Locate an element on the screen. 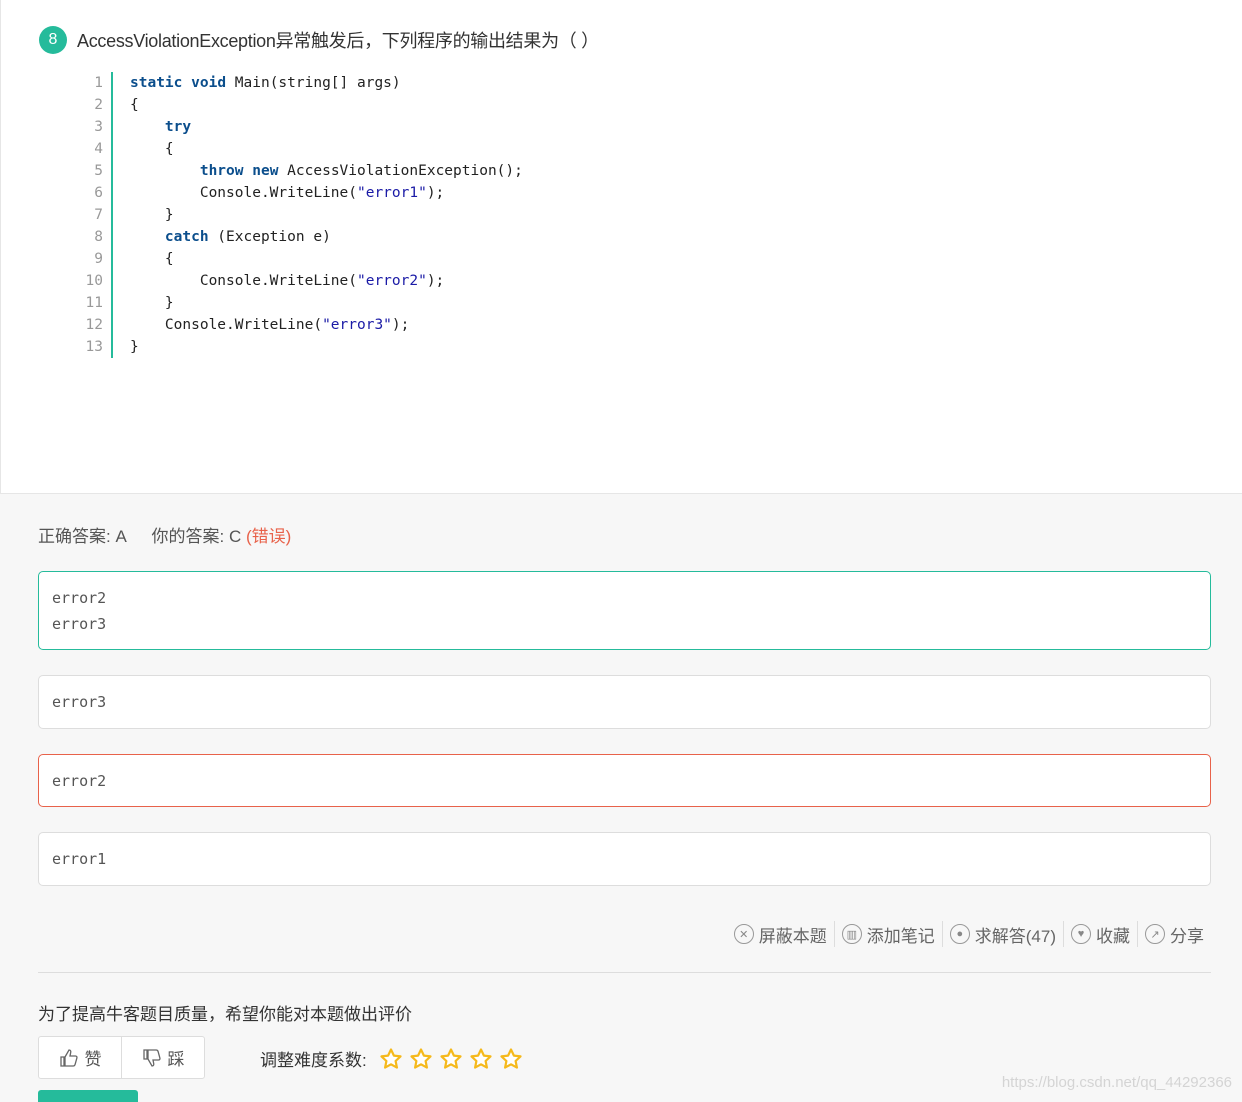 This screenshot has width=1242, height=1102. line-number: 8 is located at coordinates (98, 237).